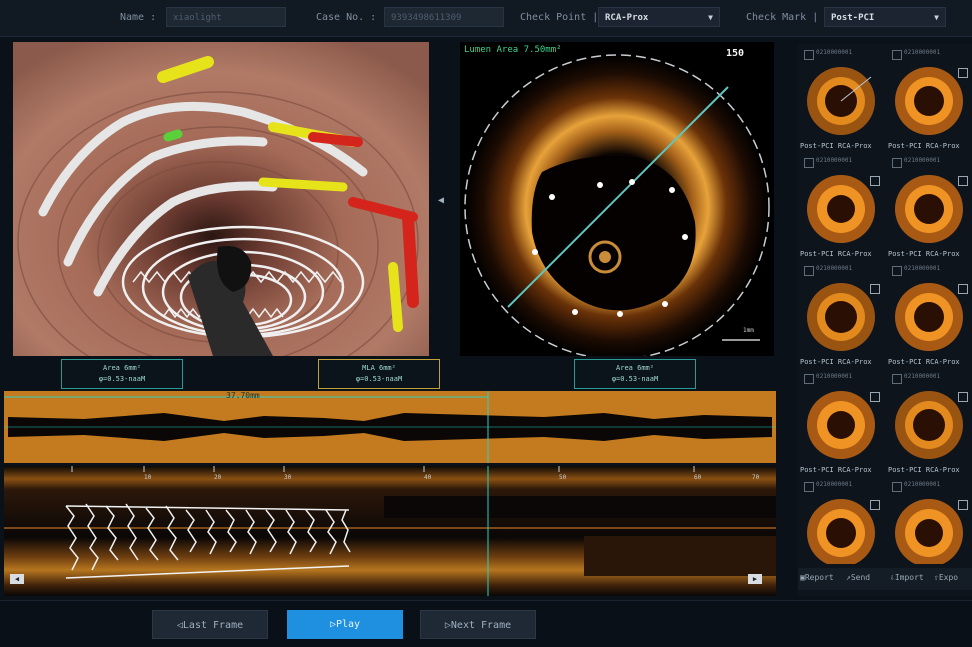  What do you see at coordinates (659, 17) in the screenshot?
I see `check-point-select: RCA-Prox ▼` at bounding box center [659, 17].